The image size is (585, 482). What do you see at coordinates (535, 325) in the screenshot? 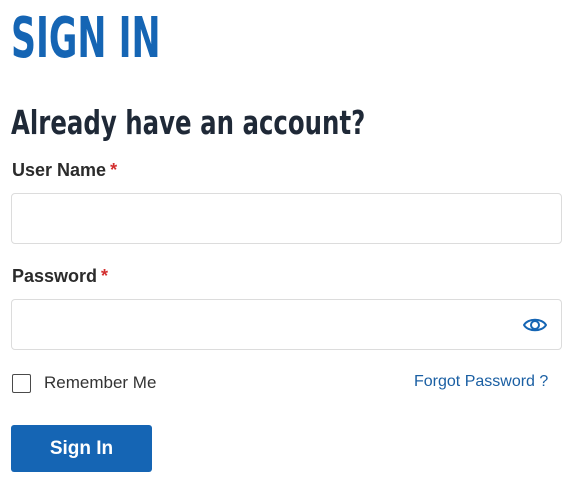
I see `eye-icon` at bounding box center [535, 325].